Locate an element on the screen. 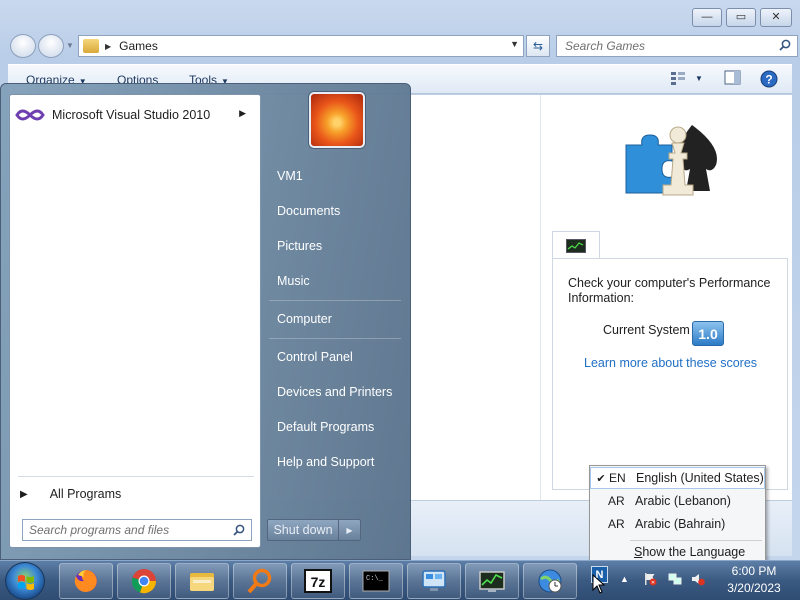  back-button is located at coordinates (23, 46).